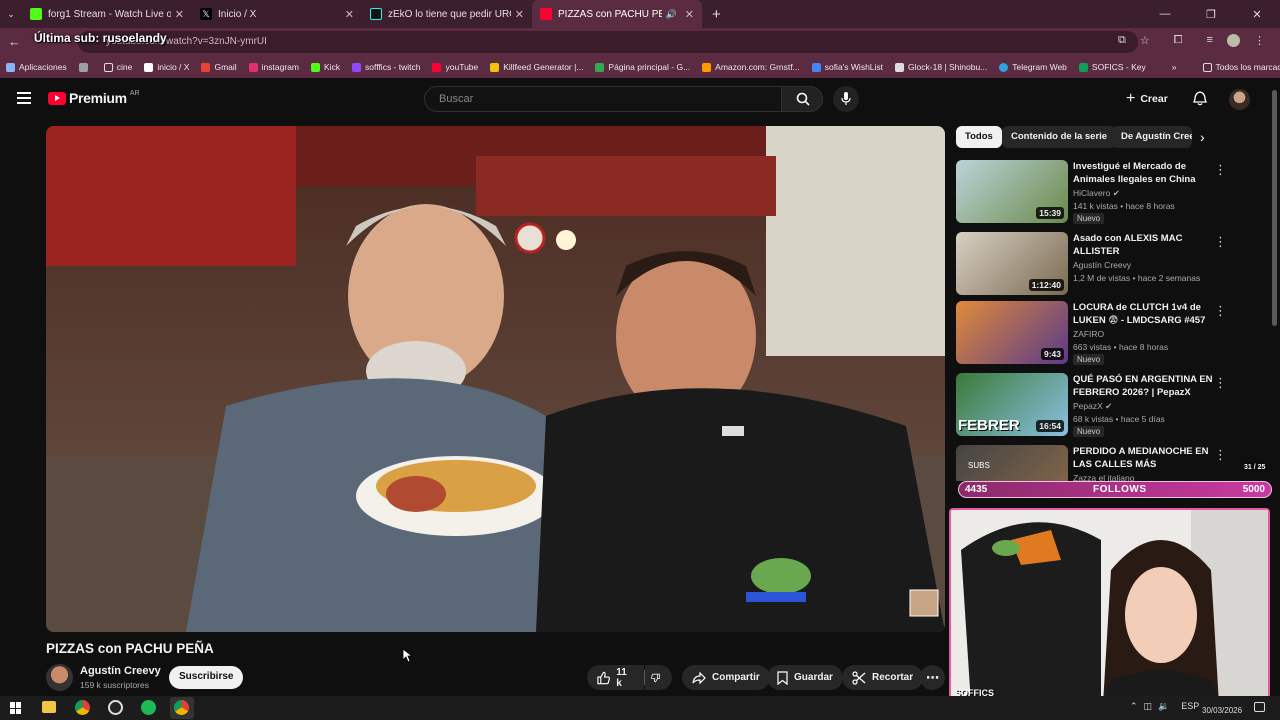 The image size is (1280, 720). Describe the element at coordinates (1033, 67) in the screenshot. I see `bookmark-item: Telegram Web` at that location.